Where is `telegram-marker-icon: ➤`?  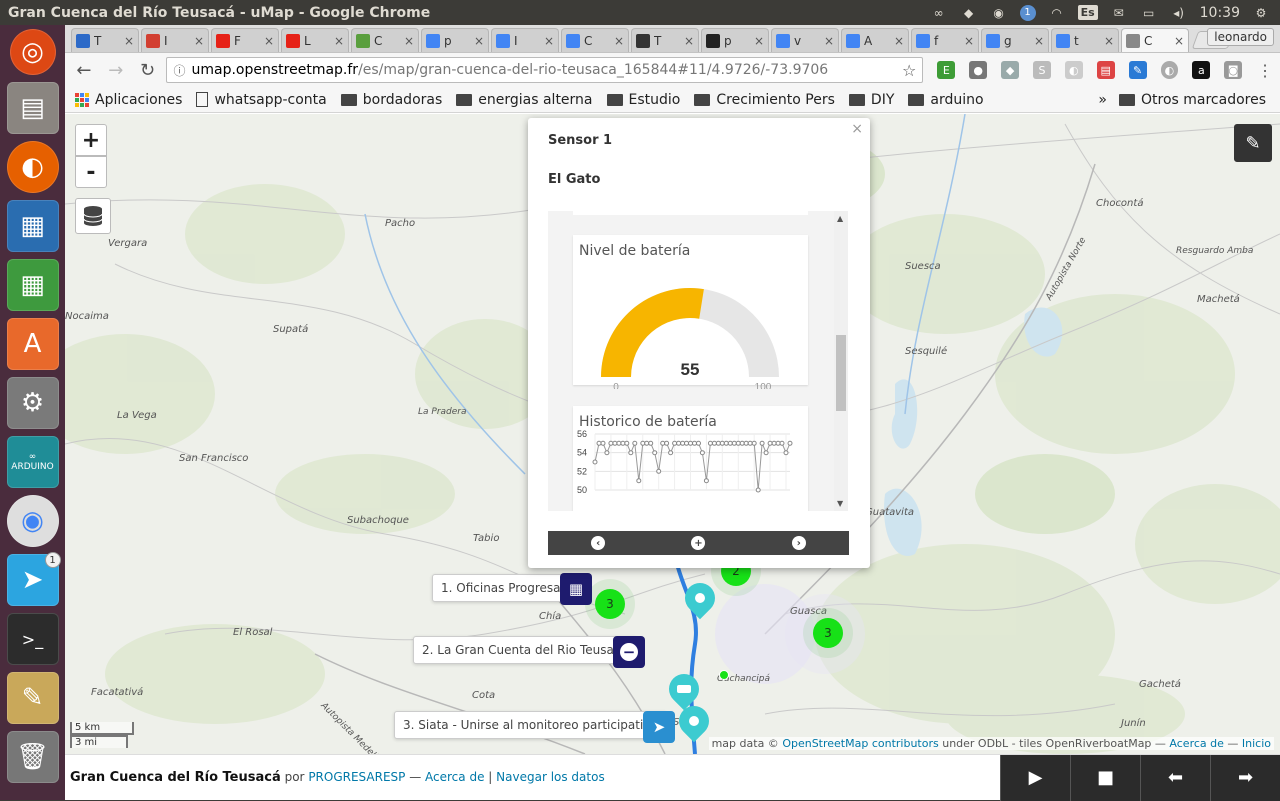 telegram-marker-icon: ➤ is located at coordinates (659, 727).